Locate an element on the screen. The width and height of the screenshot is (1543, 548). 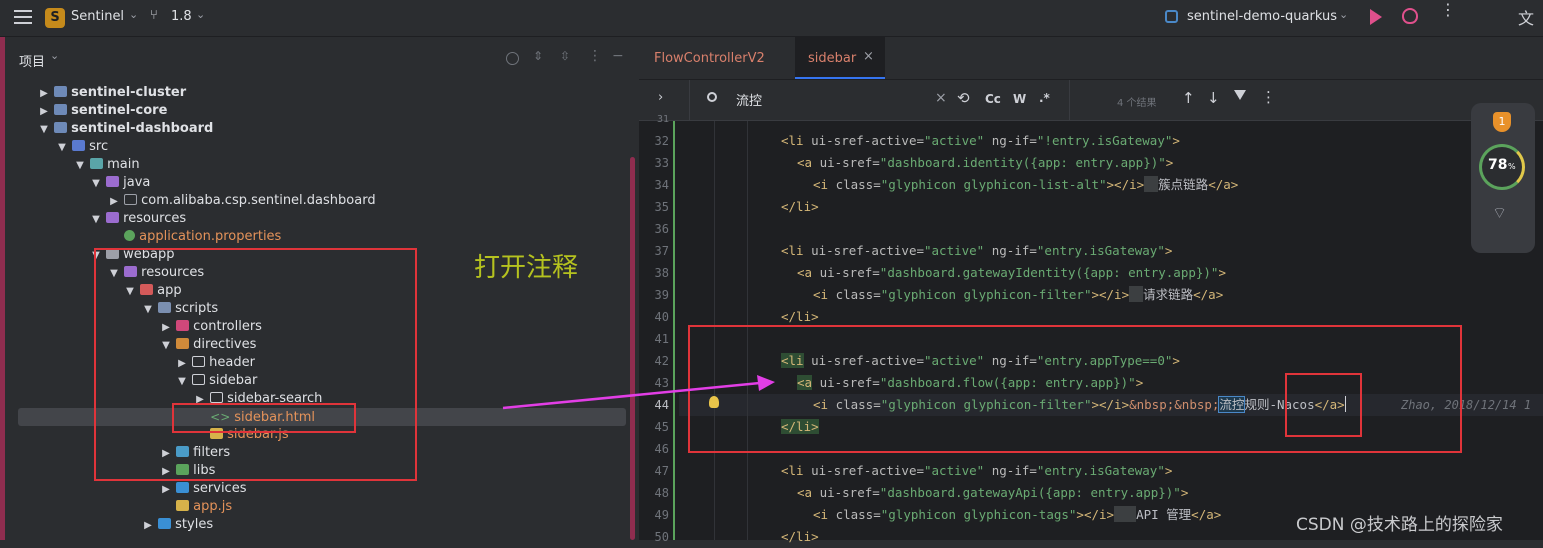
watermark: CSDN @技术路上的探险家 is located at coordinates (1399, 525).